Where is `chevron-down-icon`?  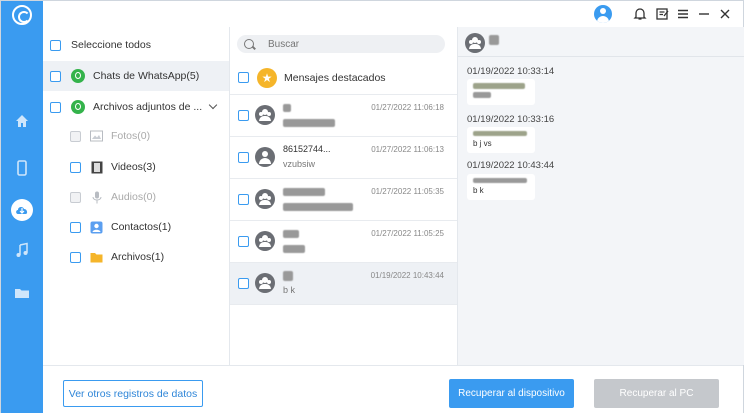
chevron-down-icon is located at coordinates (213, 105).